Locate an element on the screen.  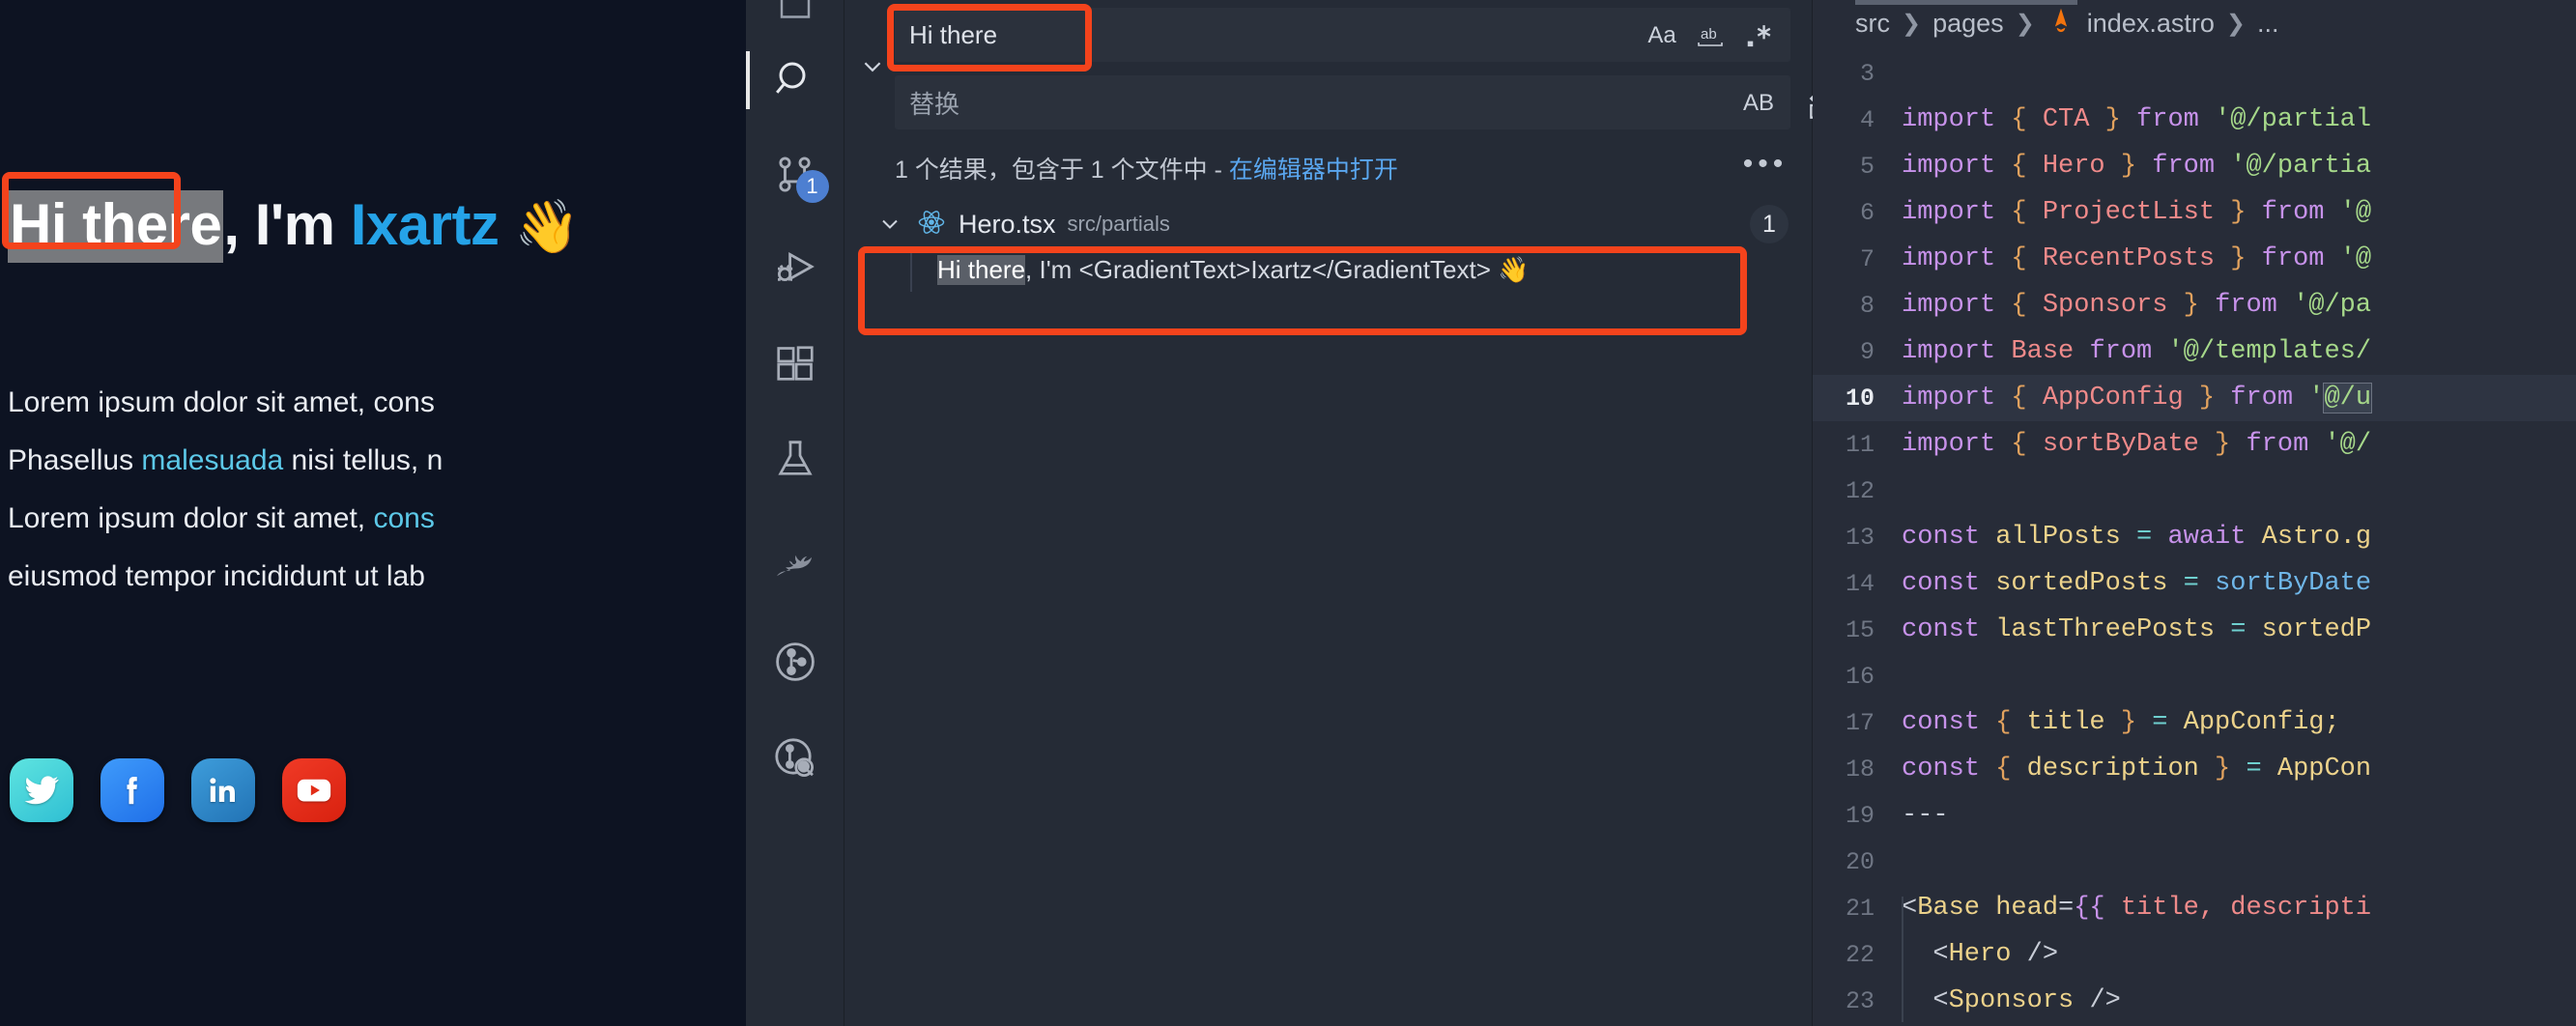
search-input-row: Hi there Aa ab is located at coordinates (1343, 35).